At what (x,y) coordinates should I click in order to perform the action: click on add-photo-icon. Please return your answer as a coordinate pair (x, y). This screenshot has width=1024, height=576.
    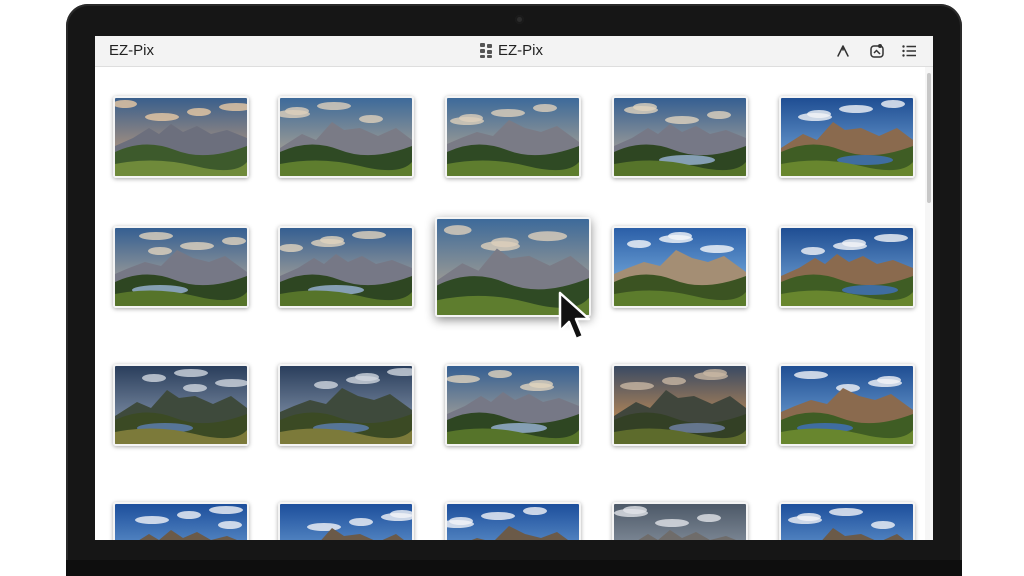
    Looking at the image, I should click on (877, 51).